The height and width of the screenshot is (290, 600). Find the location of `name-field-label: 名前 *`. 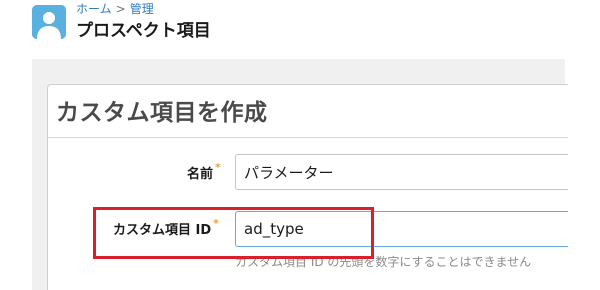

name-field-label: 名前 * is located at coordinates (204, 171).